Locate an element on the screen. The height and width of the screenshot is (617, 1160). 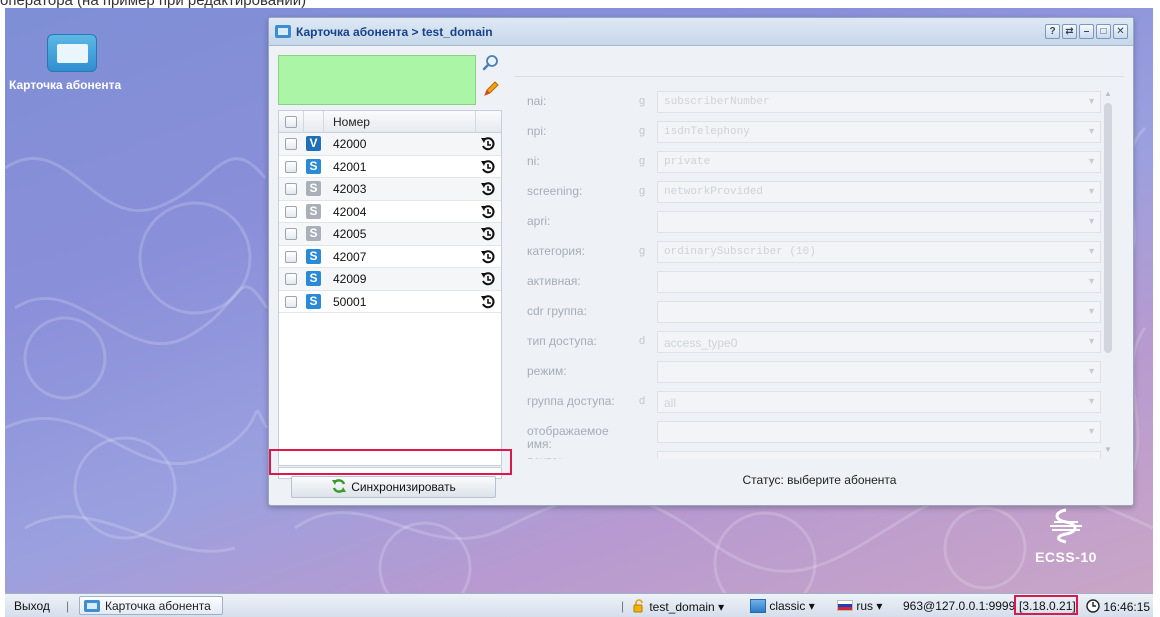
form-row: категория: g ordinarySubscriber (10) ▼ is located at coordinates (811, 252).